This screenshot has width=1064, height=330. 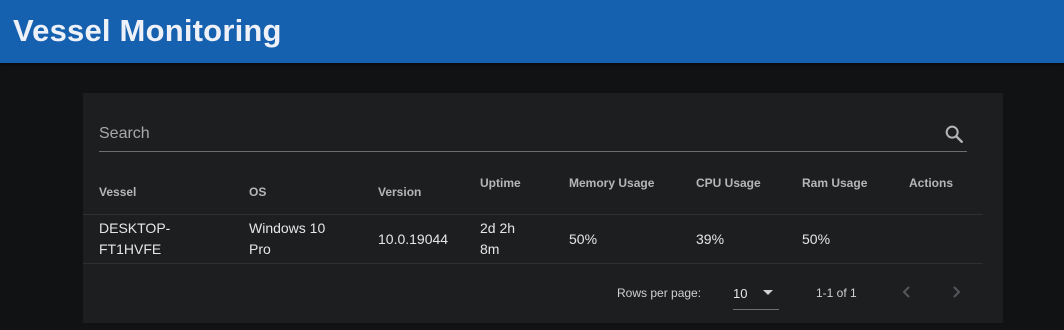 I want to click on cell-uptime: 2d 2h 8m, so click(x=497, y=239).